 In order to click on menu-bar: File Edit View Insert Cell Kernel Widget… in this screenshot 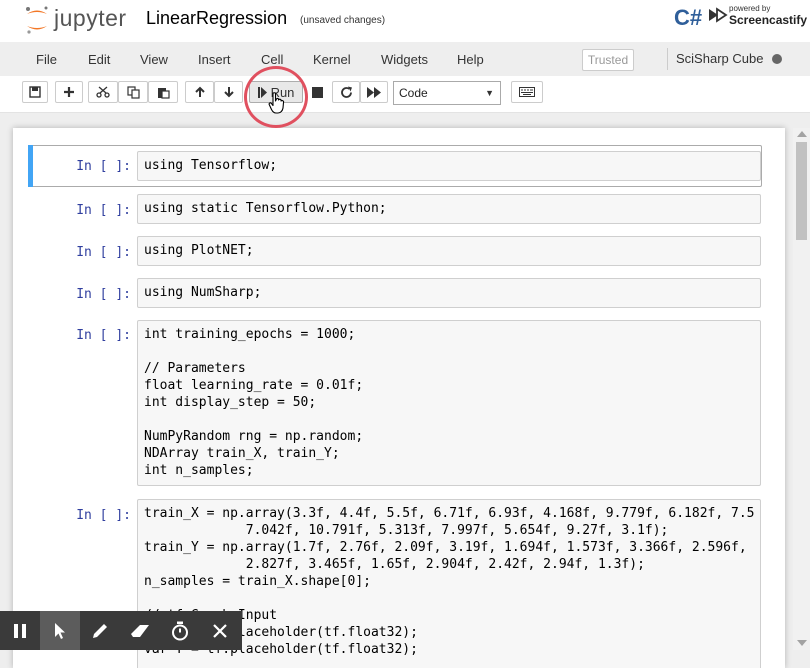, I will do `click(405, 59)`.